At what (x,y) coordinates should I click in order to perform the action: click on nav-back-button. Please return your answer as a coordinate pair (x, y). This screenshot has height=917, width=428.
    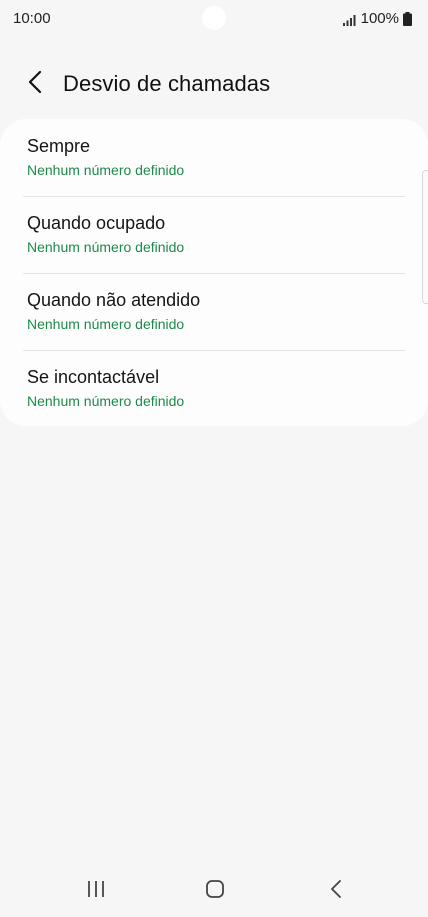
    Looking at the image, I should click on (336, 891).